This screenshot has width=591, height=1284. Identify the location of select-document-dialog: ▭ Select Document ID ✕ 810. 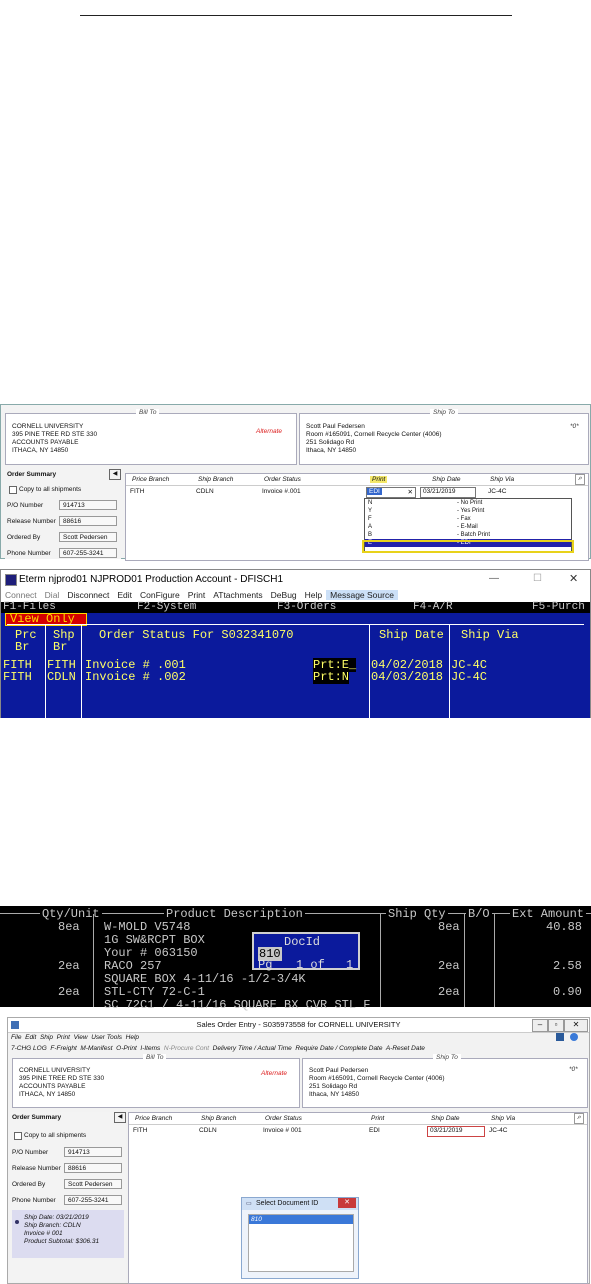
(300, 1238).